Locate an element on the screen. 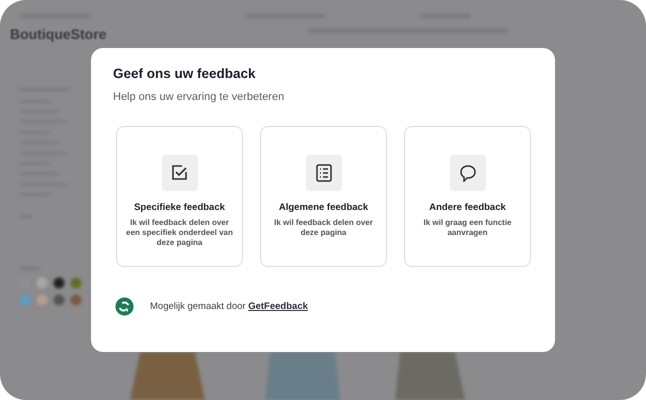  getfeedback-link: GetFeedback is located at coordinates (278, 306).